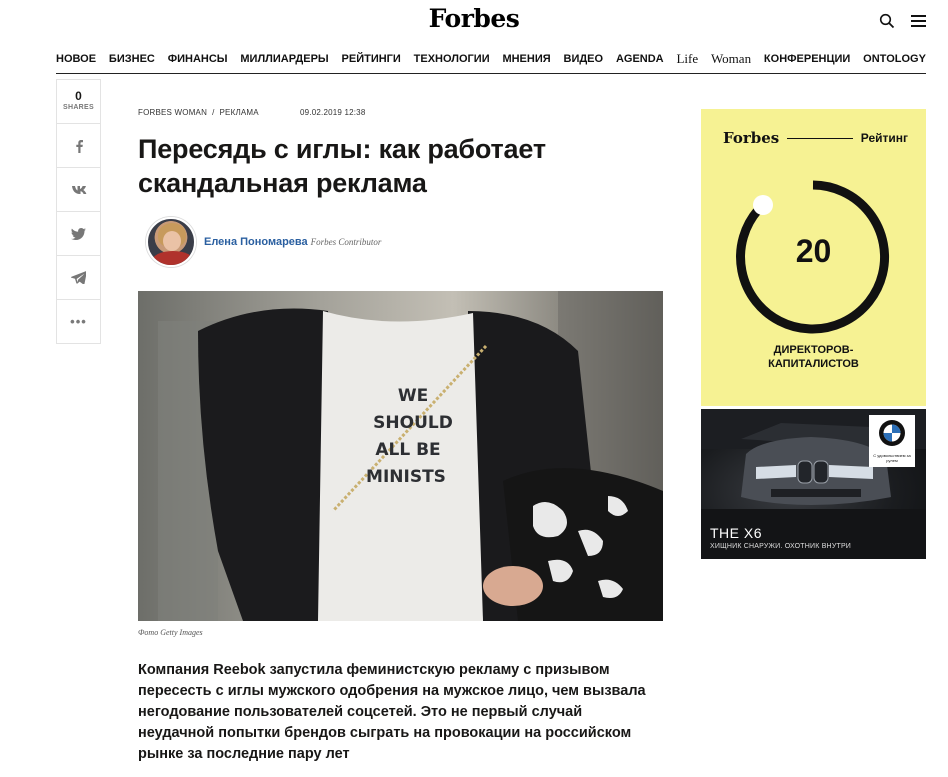 The height and width of the screenshot is (777, 948). I want to click on facebook-icon, so click(79, 146).